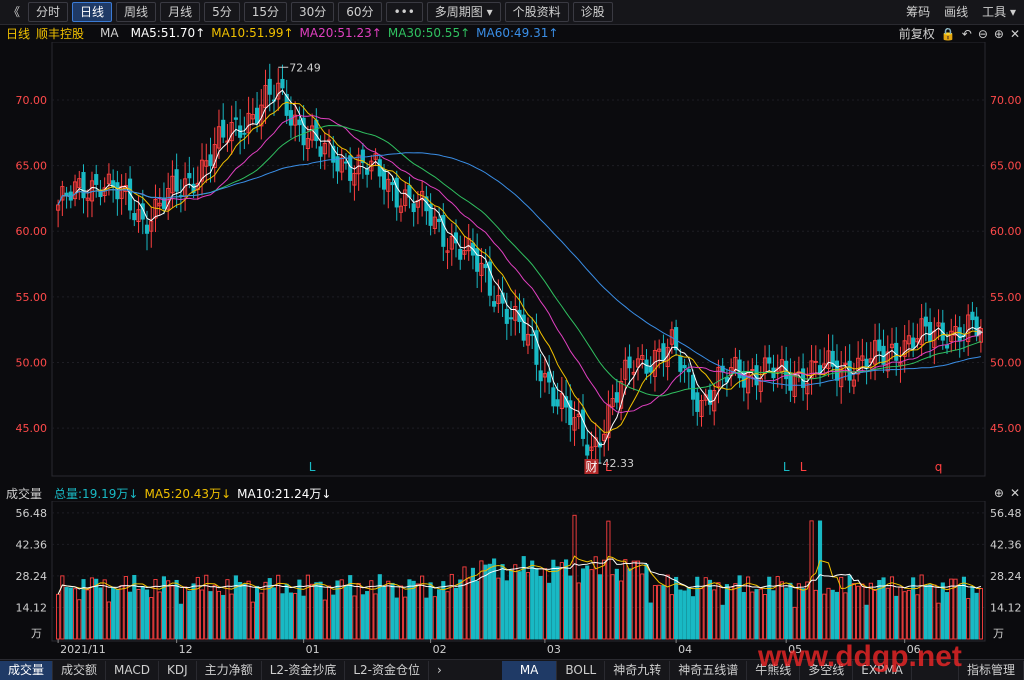 This screenshot has height=680, width=1024. I want to click on chips-button: 筹码, so click(918, 11).